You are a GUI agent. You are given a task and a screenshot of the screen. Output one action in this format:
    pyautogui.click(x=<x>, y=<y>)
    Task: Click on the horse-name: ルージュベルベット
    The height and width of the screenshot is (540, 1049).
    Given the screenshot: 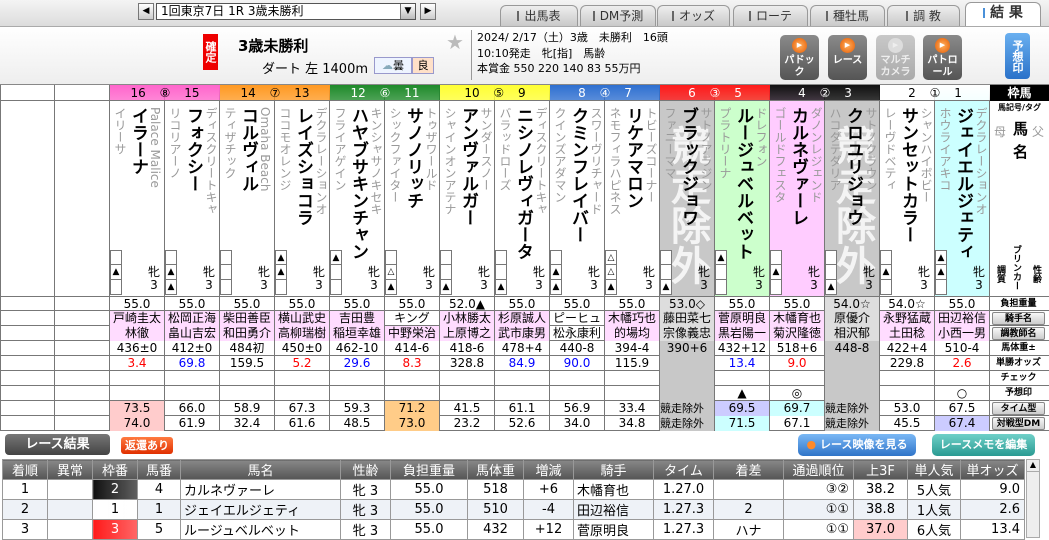 What is the action you would take?
    pyautogui.click(x=743, y=183)
    